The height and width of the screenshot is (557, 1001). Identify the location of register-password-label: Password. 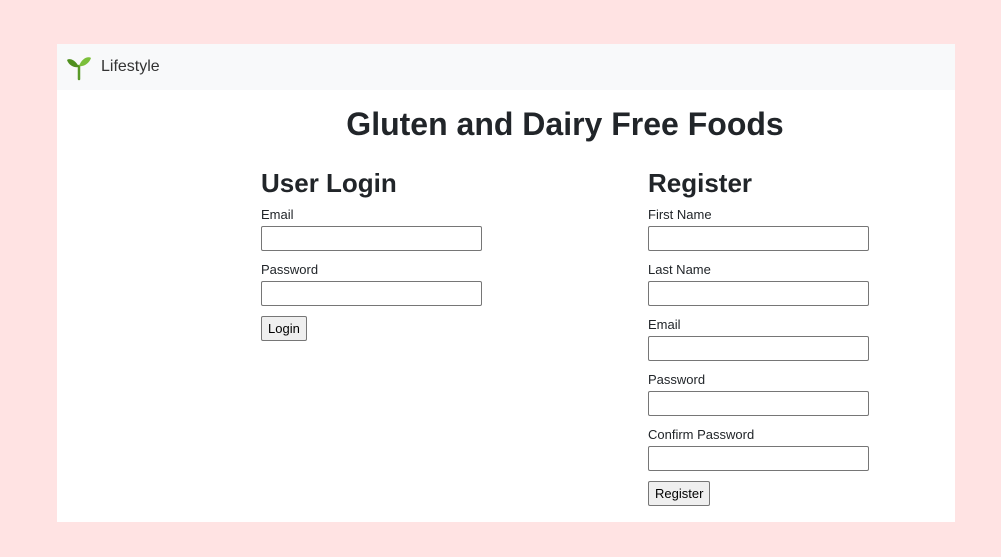
(677, 379).